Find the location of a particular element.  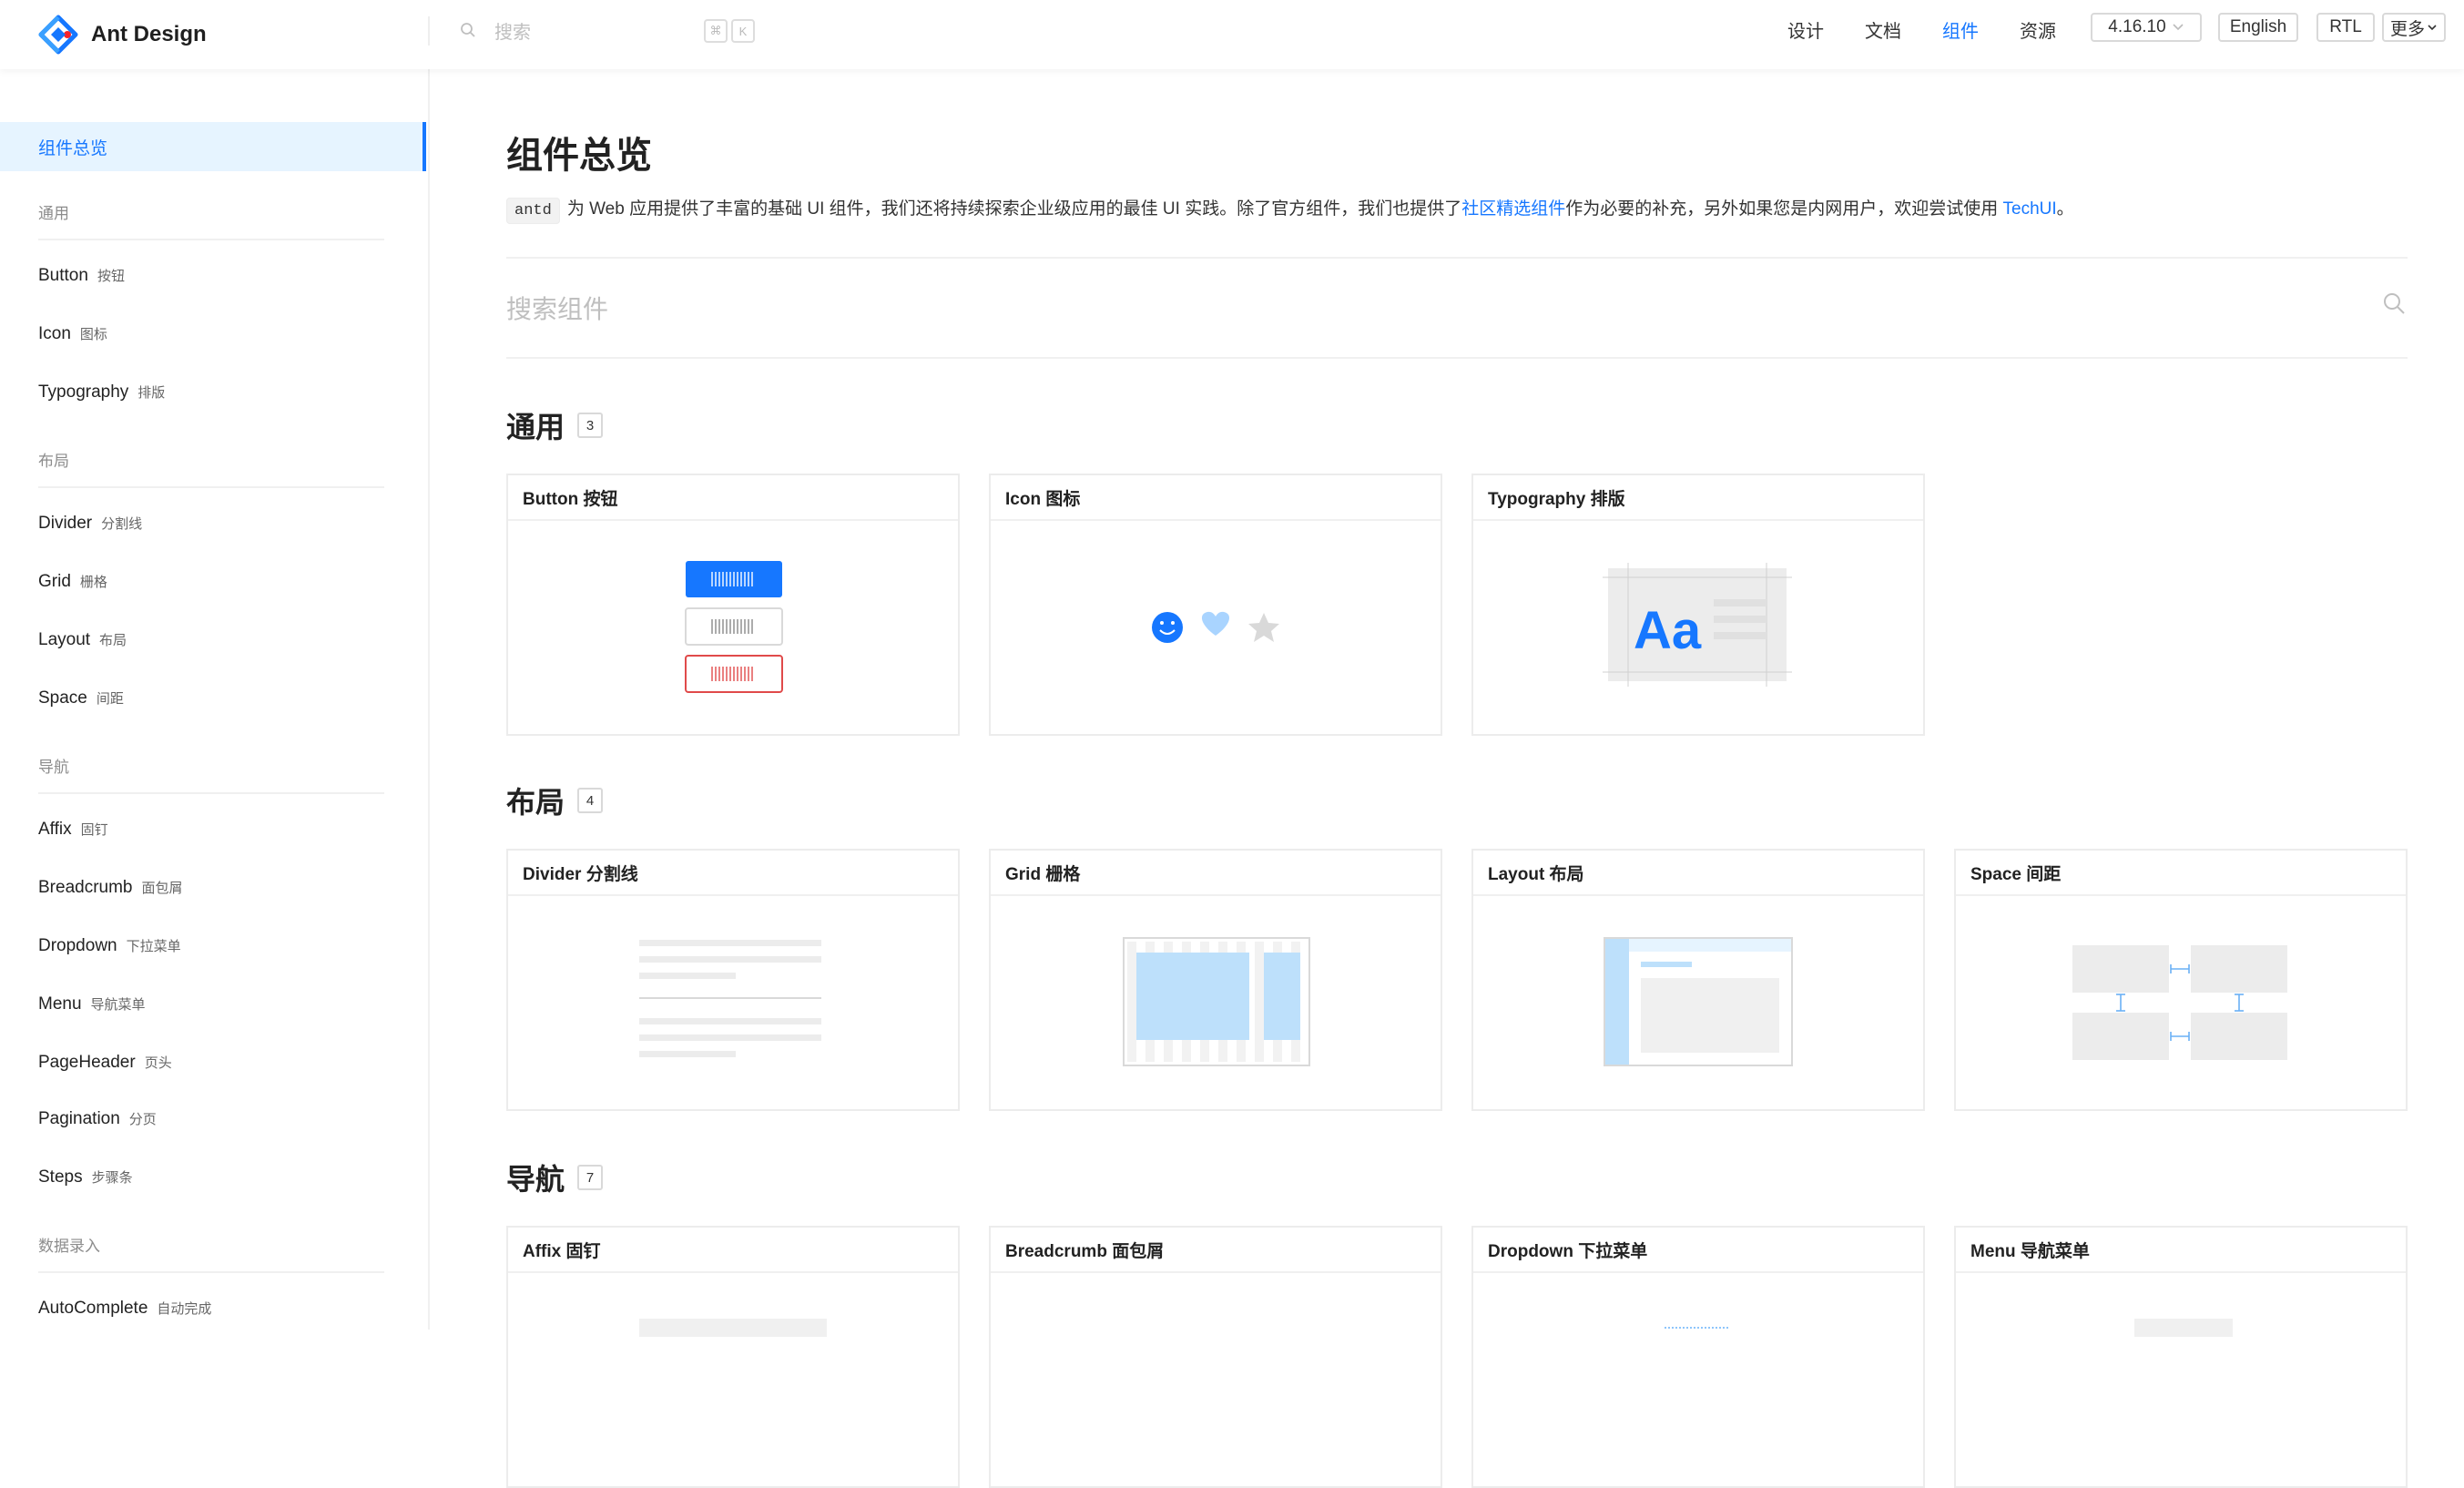

card-space: Space 间距 is located at coordinates (2181, 980).